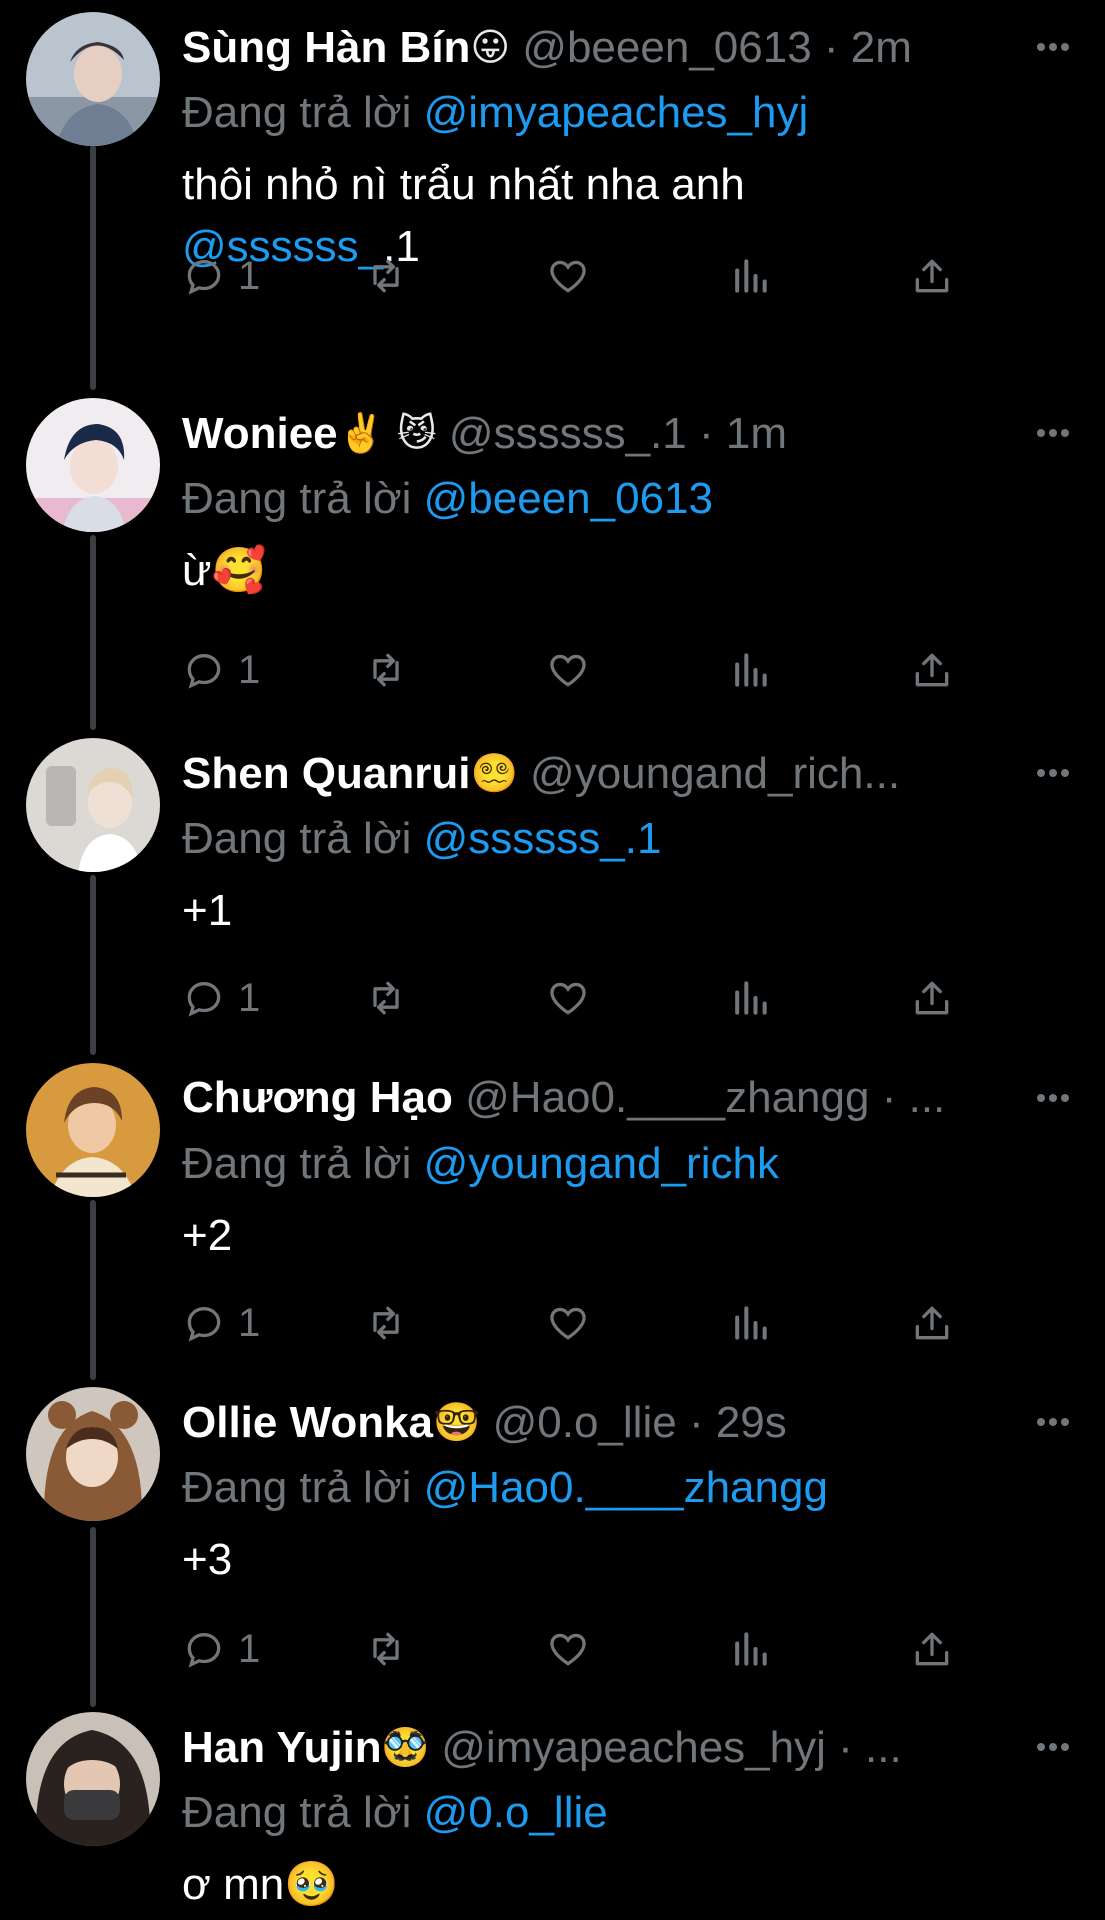  Describe the element at coordinates (751, 1422) in the screenshot. I see `timestamp: 29s` at that location.